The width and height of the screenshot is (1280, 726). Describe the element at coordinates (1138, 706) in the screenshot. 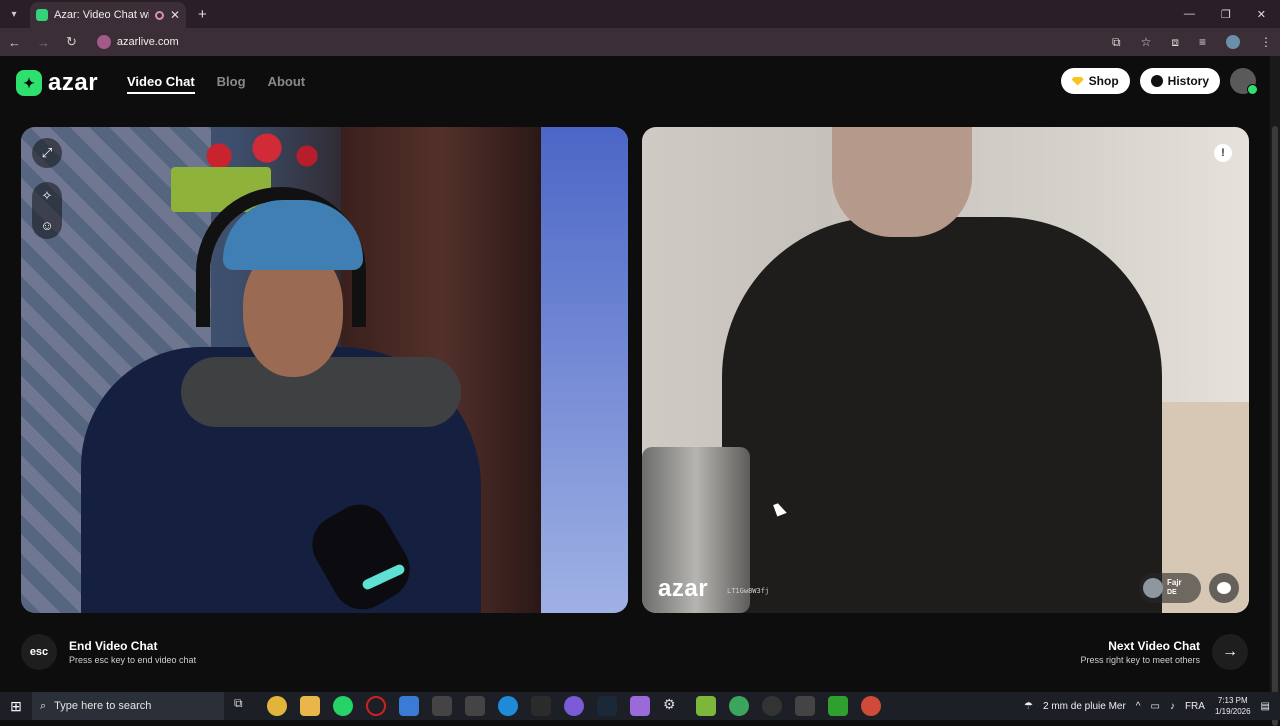

I see `tray-expand-icon: ^` at that location.